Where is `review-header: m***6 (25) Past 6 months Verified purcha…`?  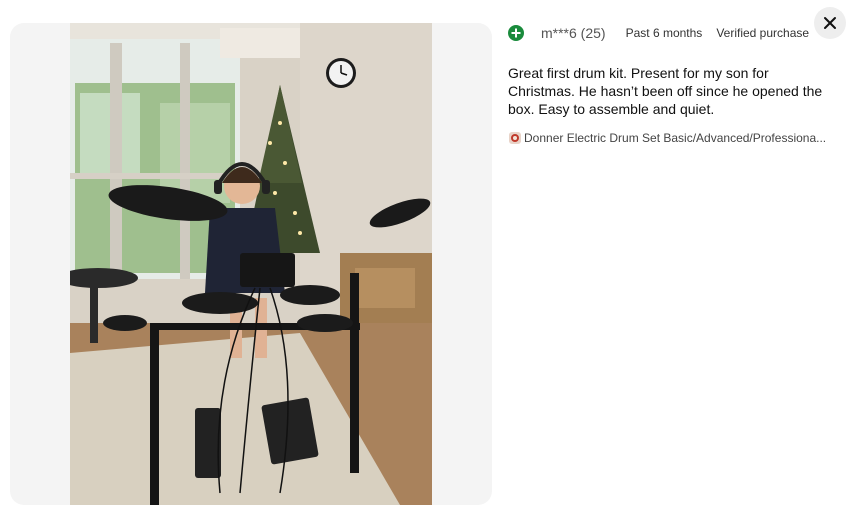
review-header: m***6 (25) Past 6 months Verified purcha… is located at coordinates (670, 33).